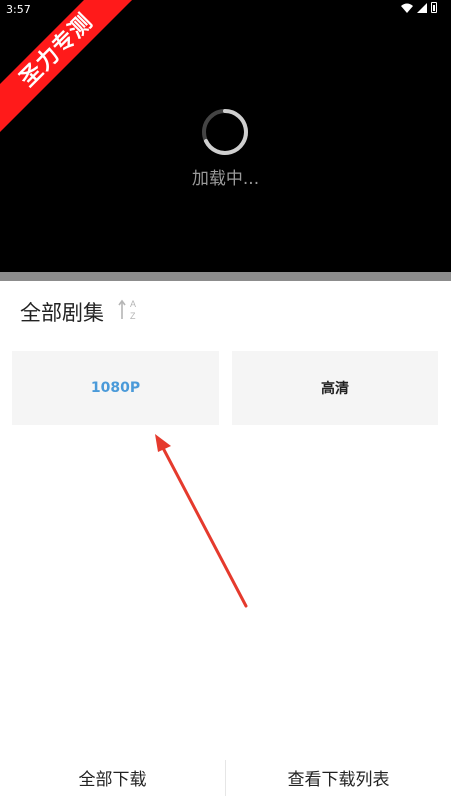 The height and width of the screenshot is (802, 451). I want to click on loading-spinner-icon, so click(225, 132).